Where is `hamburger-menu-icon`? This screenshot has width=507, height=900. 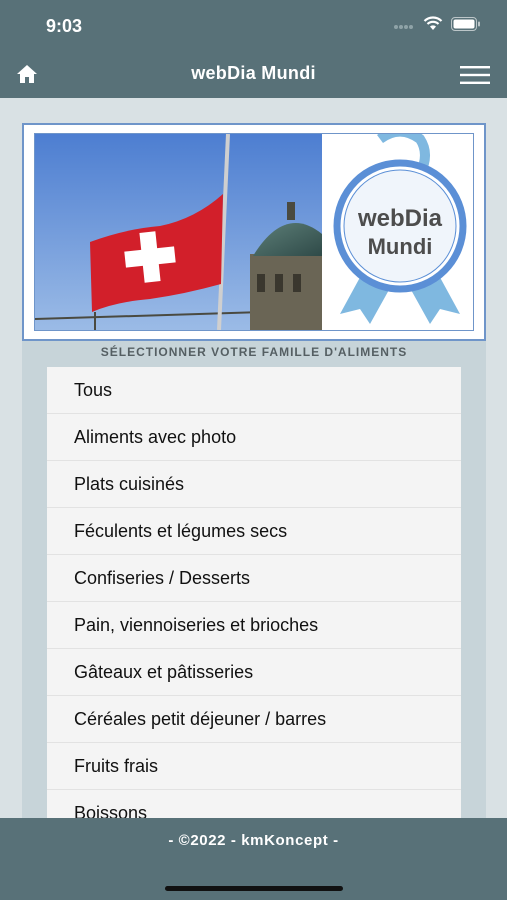 hamburger-menu-icon is located at coordinates (475, 75).